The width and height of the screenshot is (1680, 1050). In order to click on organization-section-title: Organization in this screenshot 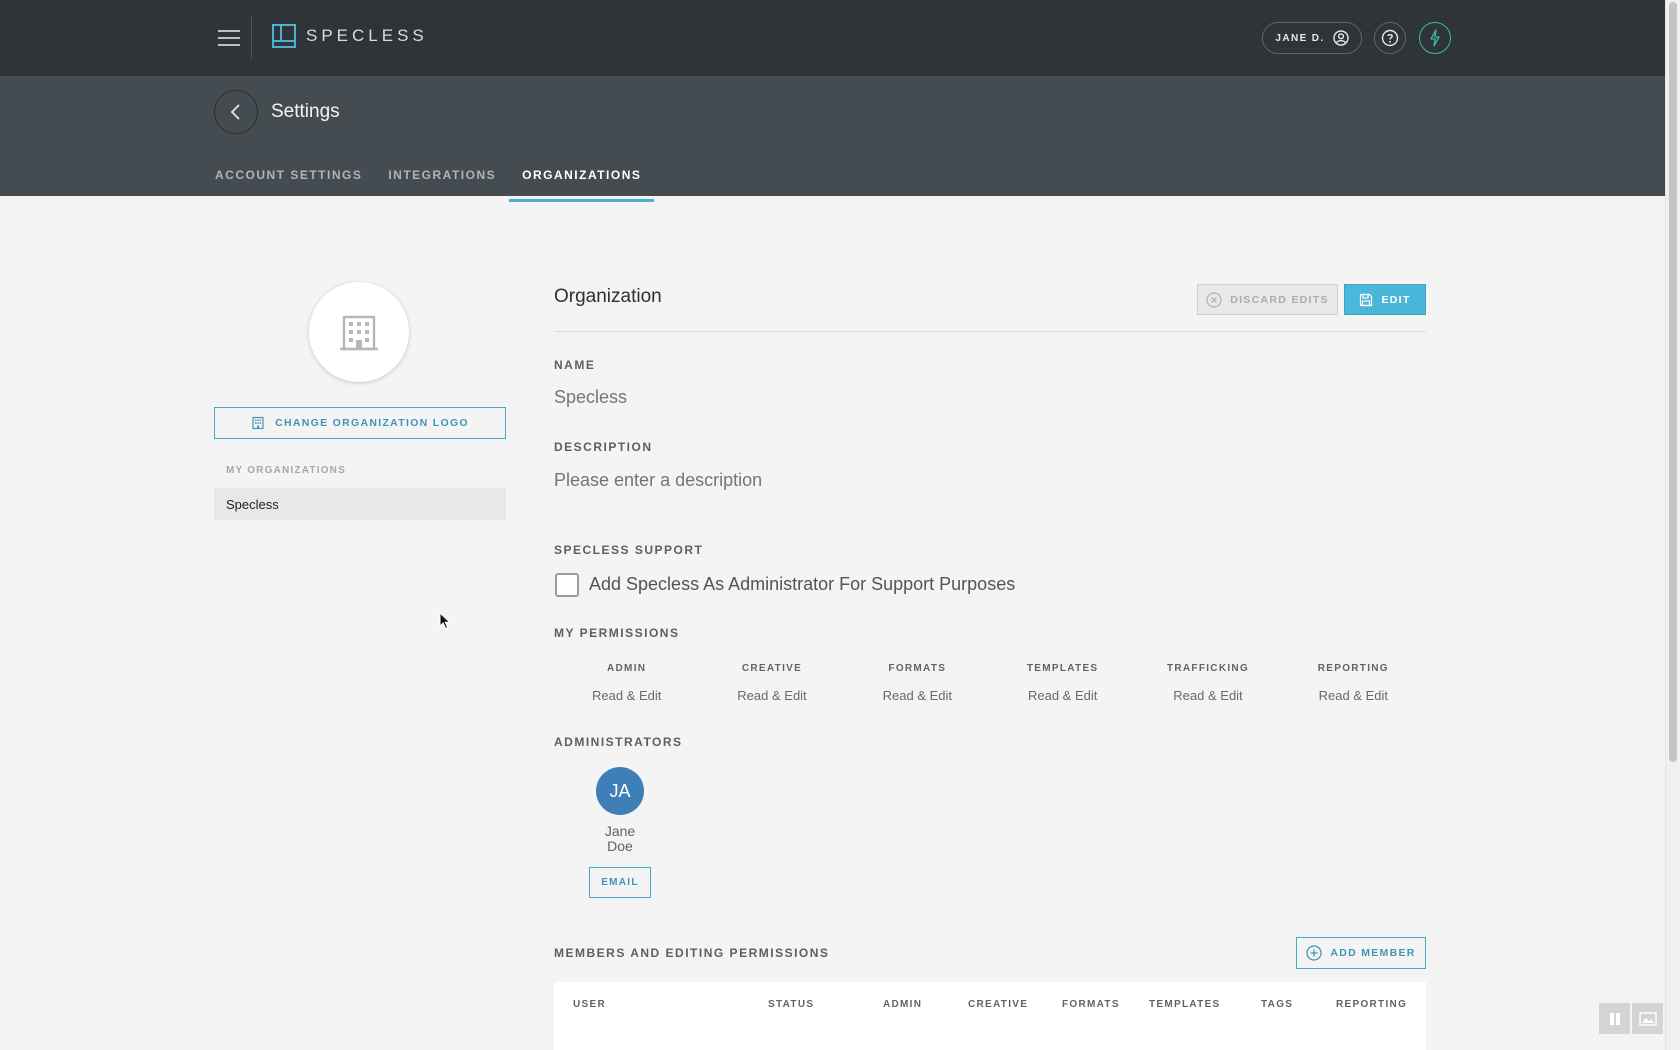, I will do `click(608, 296)`.